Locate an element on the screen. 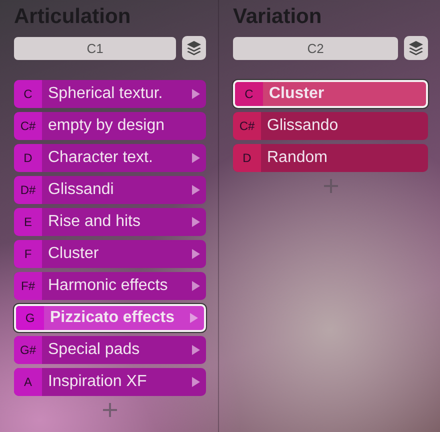 Image resolution: width=440 pixels, height=432 pixels. panel-title: Variation is located at coordinates (278, 17).